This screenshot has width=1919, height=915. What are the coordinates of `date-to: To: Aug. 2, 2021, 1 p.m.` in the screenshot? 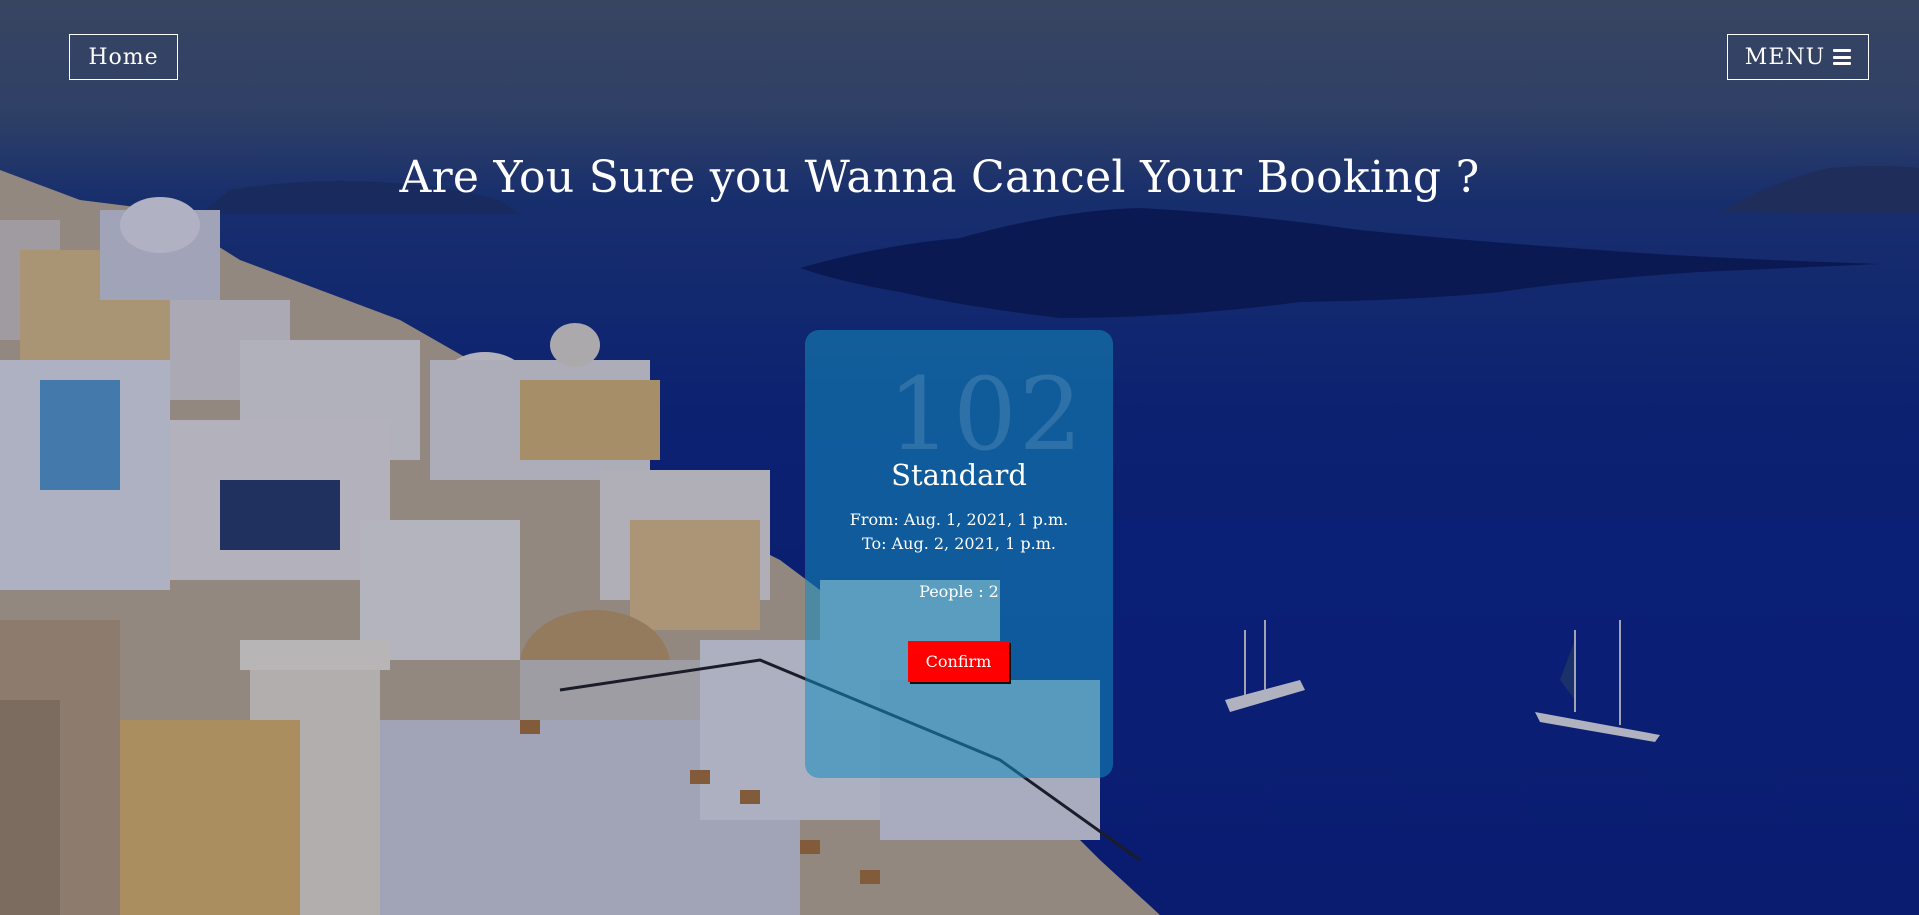 It's located at (959, 543).